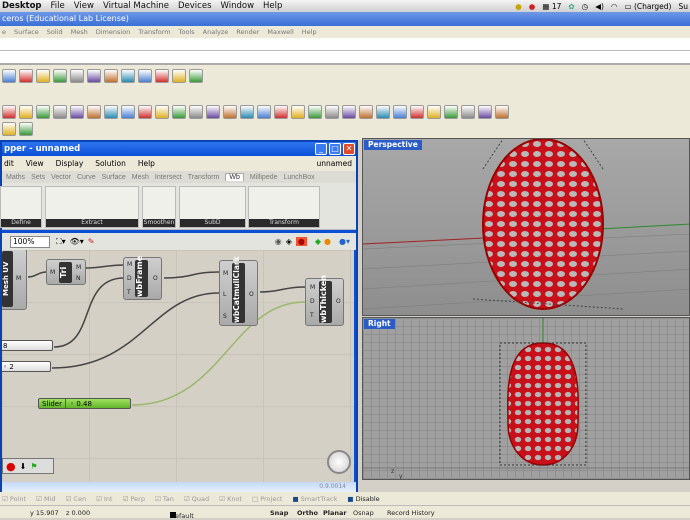 The width and height of the screenshot is (690, 520). Describe the element at coordinates (344, 241) in the screenshot. I see `sphere-icon: ●▾` at that location.